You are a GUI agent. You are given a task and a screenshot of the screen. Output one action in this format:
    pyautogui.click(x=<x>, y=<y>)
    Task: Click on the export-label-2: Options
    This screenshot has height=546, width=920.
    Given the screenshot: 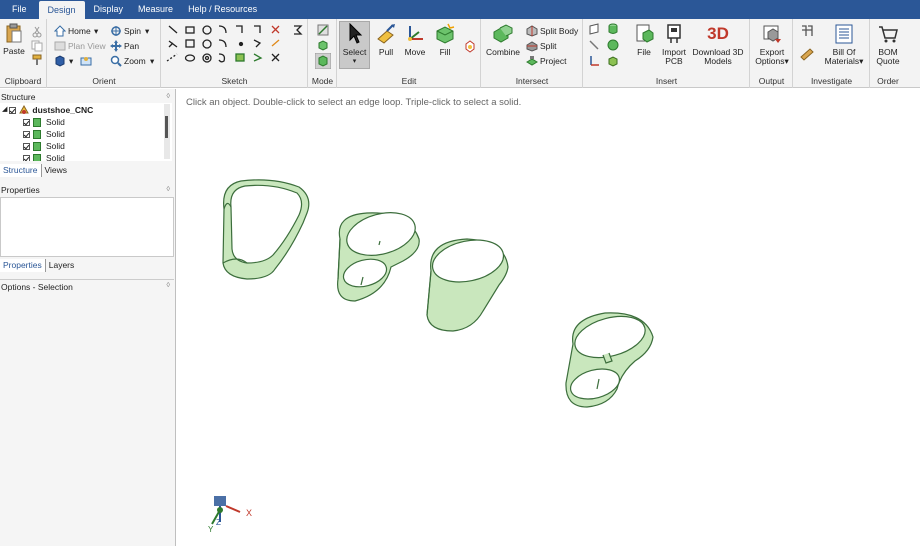 What is the action you would take?
    pyautogui.click(x=770, y=61)
    